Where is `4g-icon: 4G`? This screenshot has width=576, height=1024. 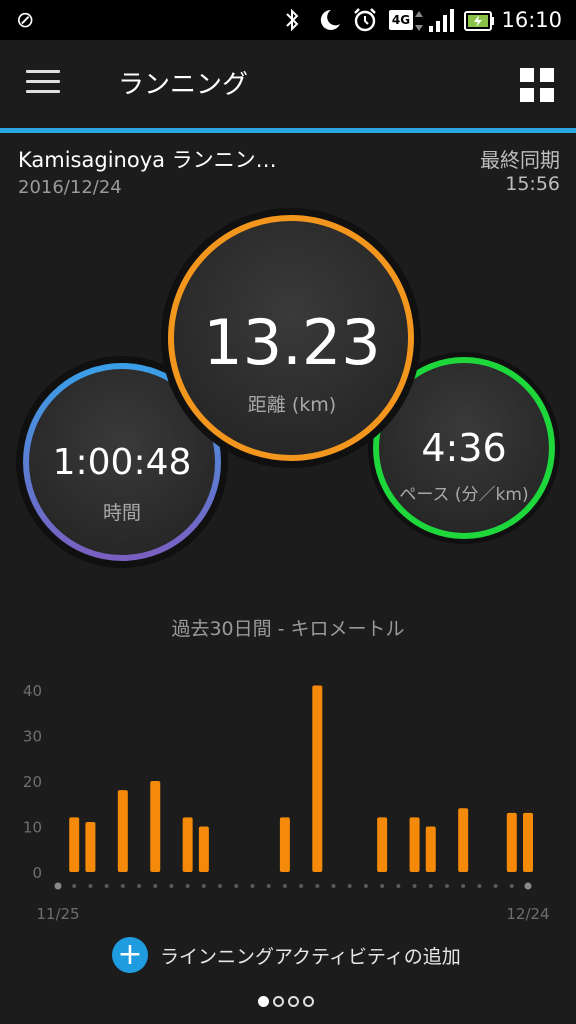
4g-icon: 4G is located at coordinates (401, 20).